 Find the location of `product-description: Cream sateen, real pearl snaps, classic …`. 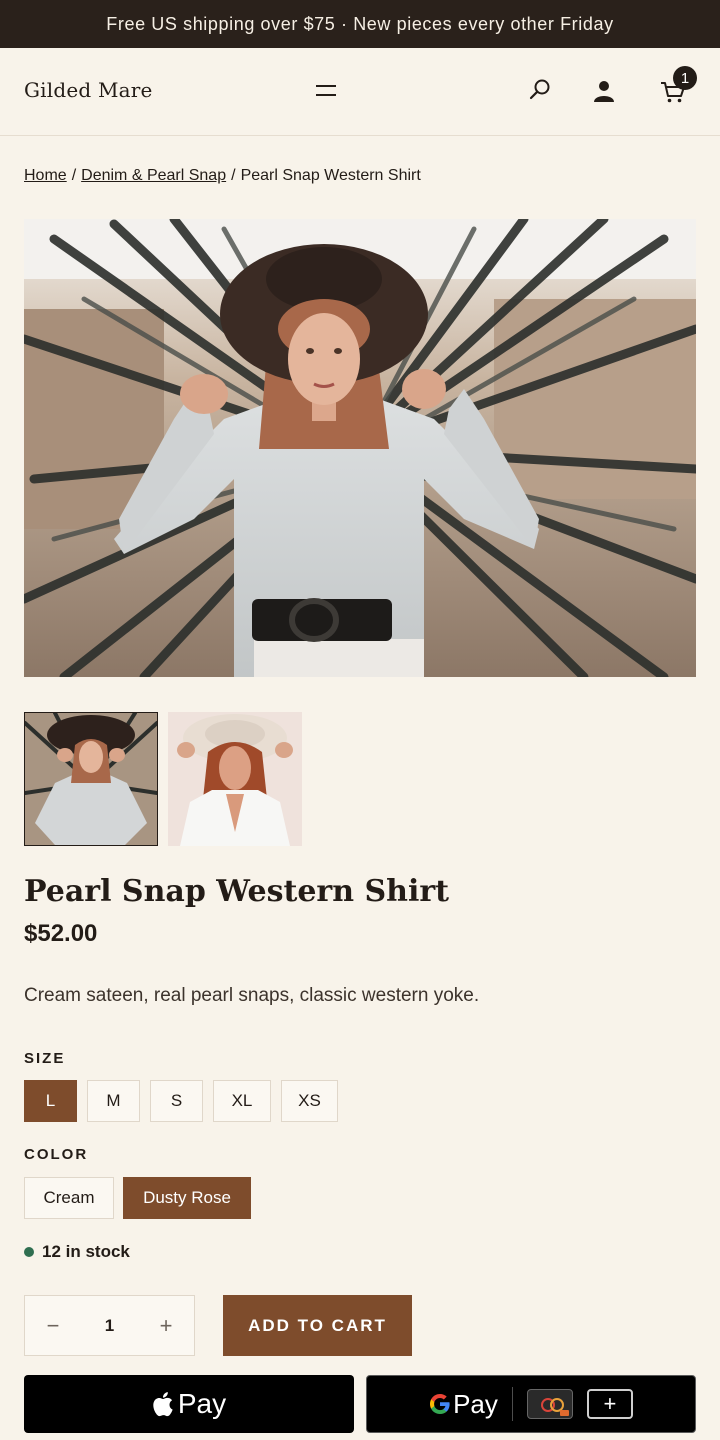

product-description: Cream sateen, real pearl snaps, classic … is located at coordinates (252, 995).